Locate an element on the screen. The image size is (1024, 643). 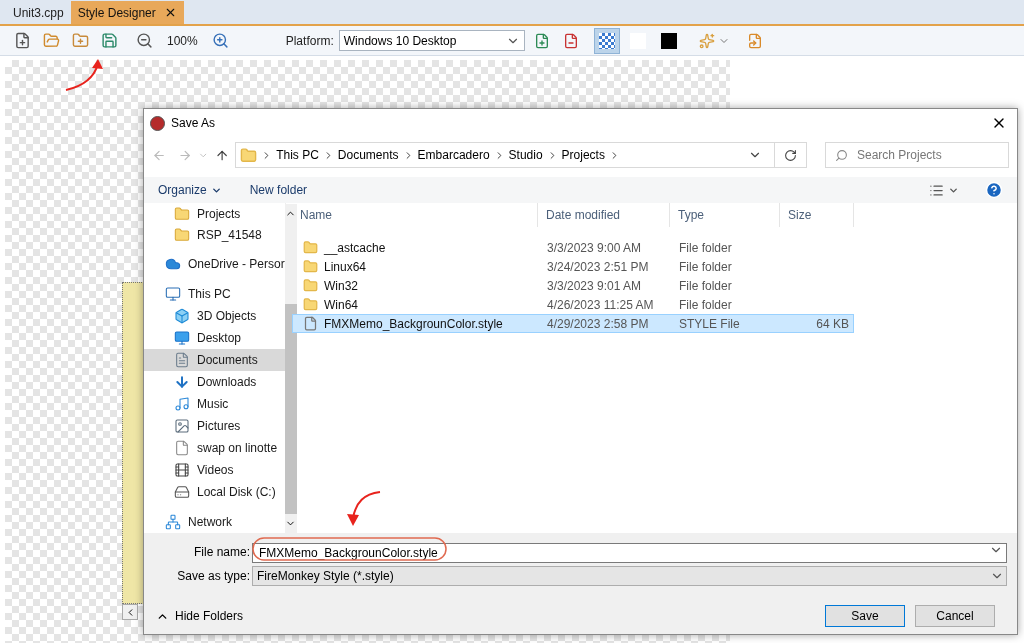
file-size: 64 KB is located at coordinates (832, 324).